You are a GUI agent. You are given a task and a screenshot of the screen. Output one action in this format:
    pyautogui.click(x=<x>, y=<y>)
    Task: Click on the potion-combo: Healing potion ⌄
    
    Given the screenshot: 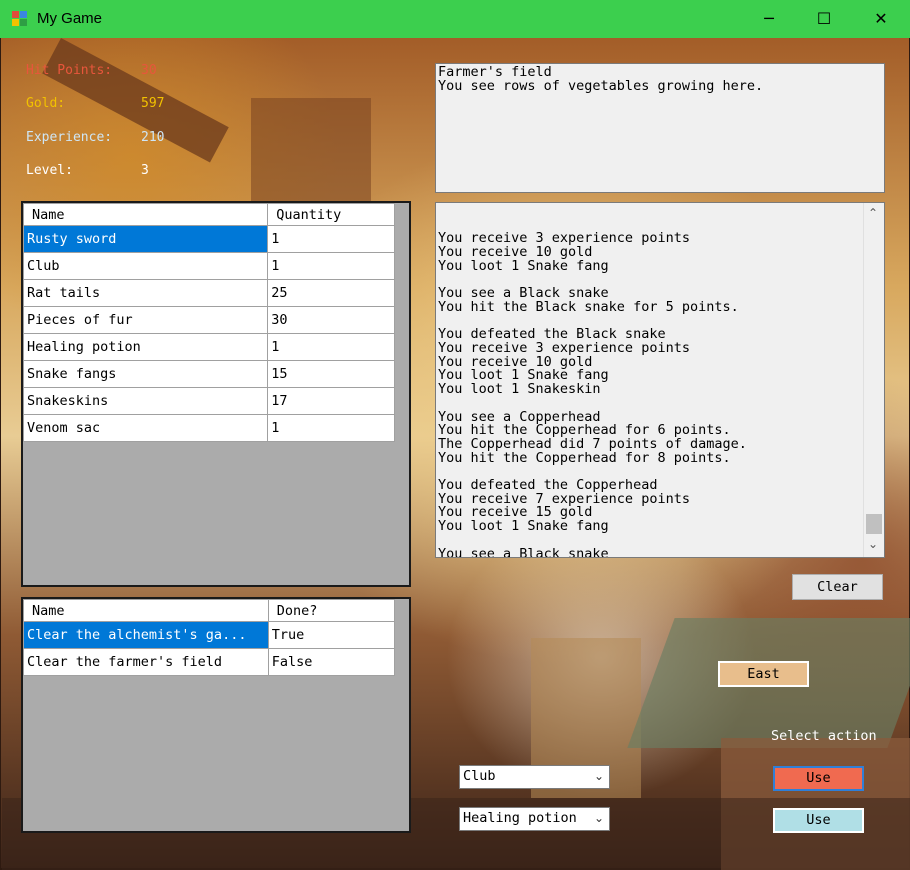 What is the action you would take?
    pyautogui.click(x=534, y=819)
    